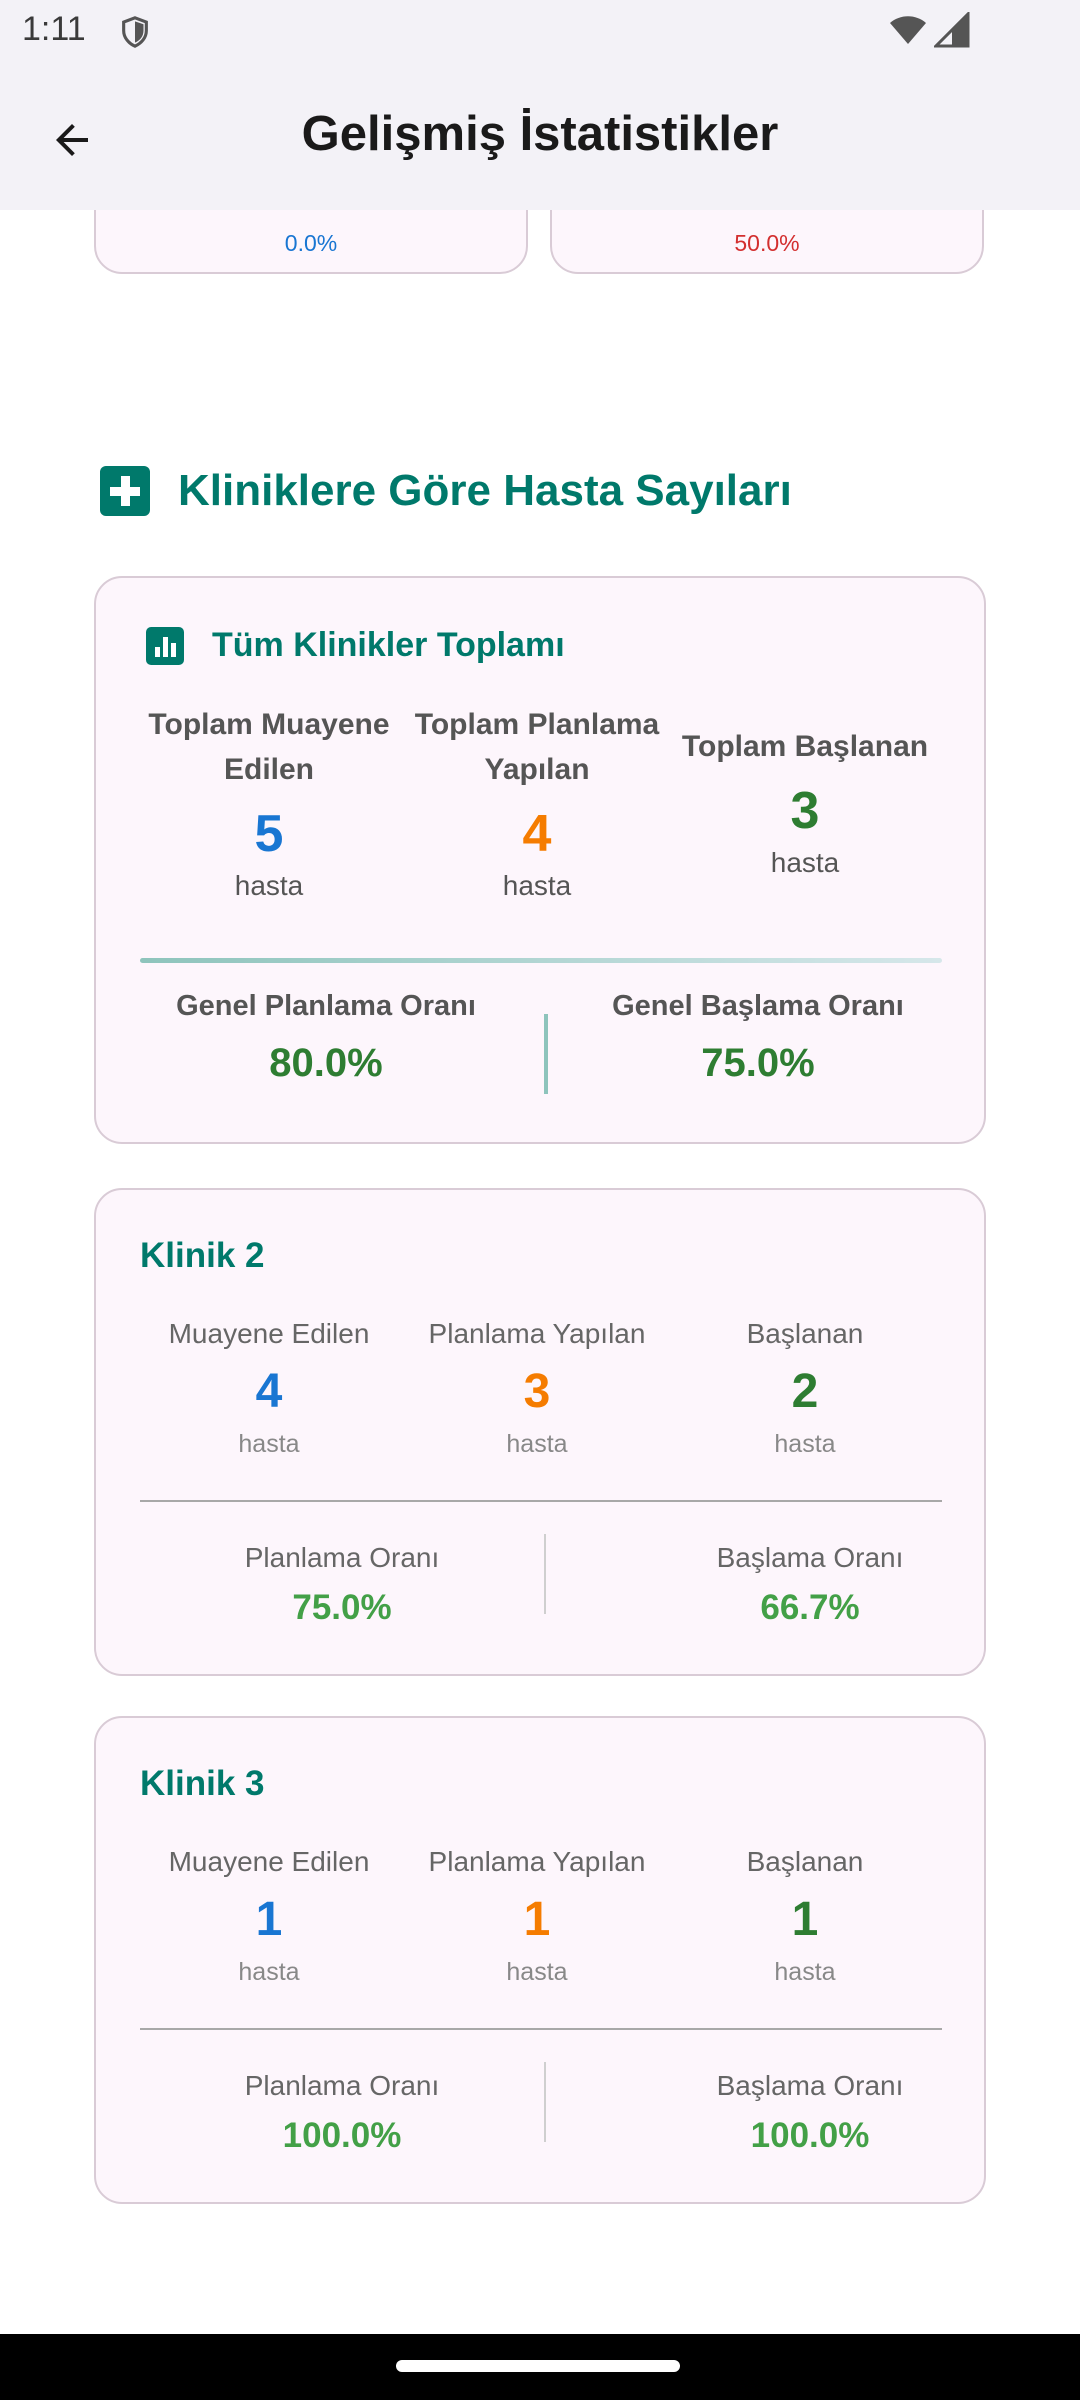  Describe the element at coordinates (269, 1919) in the screenshot. I see `clinic-examined-value: 1` at that location.